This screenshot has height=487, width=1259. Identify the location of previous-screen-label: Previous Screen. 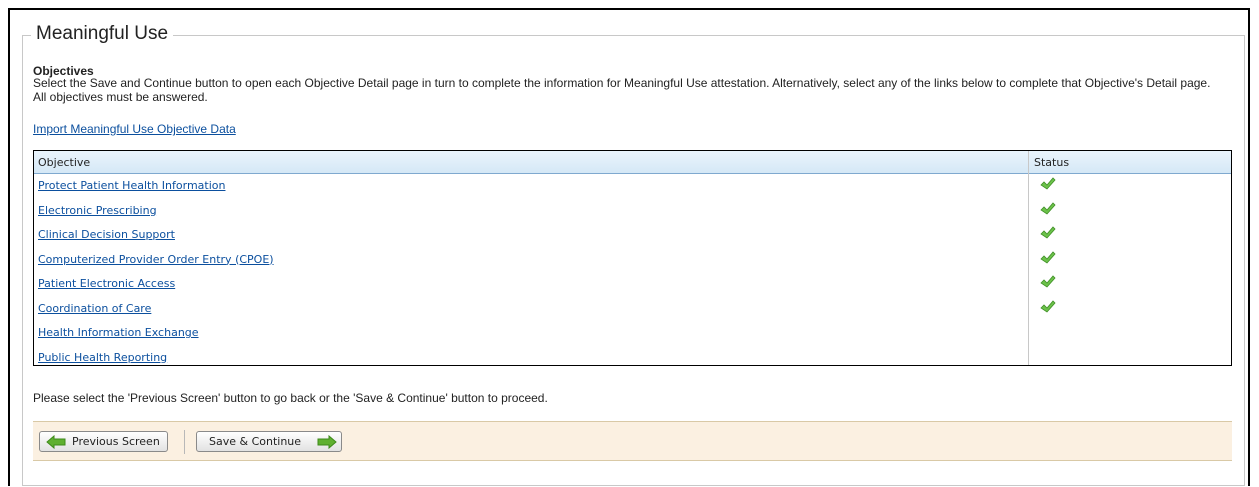
(116, 441).